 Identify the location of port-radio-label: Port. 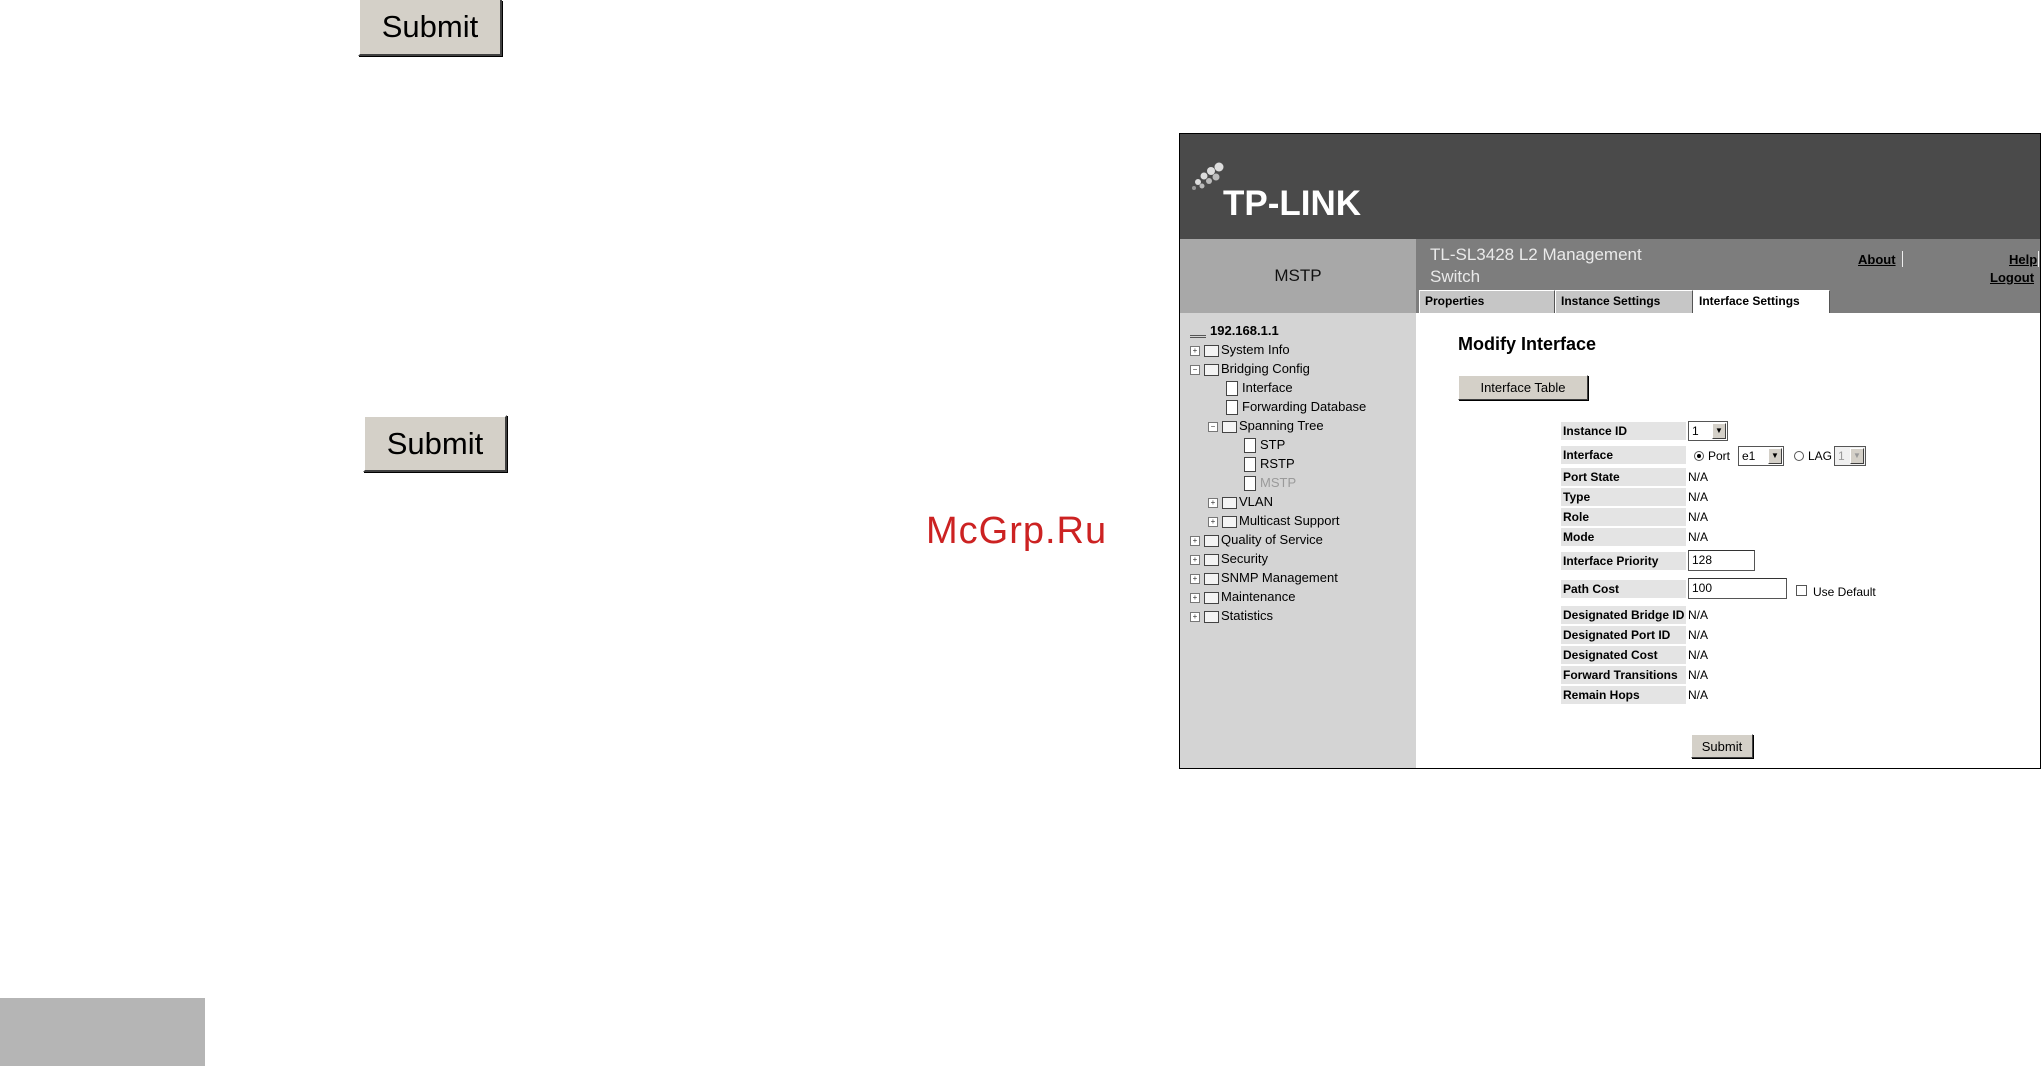
(1719, 456).